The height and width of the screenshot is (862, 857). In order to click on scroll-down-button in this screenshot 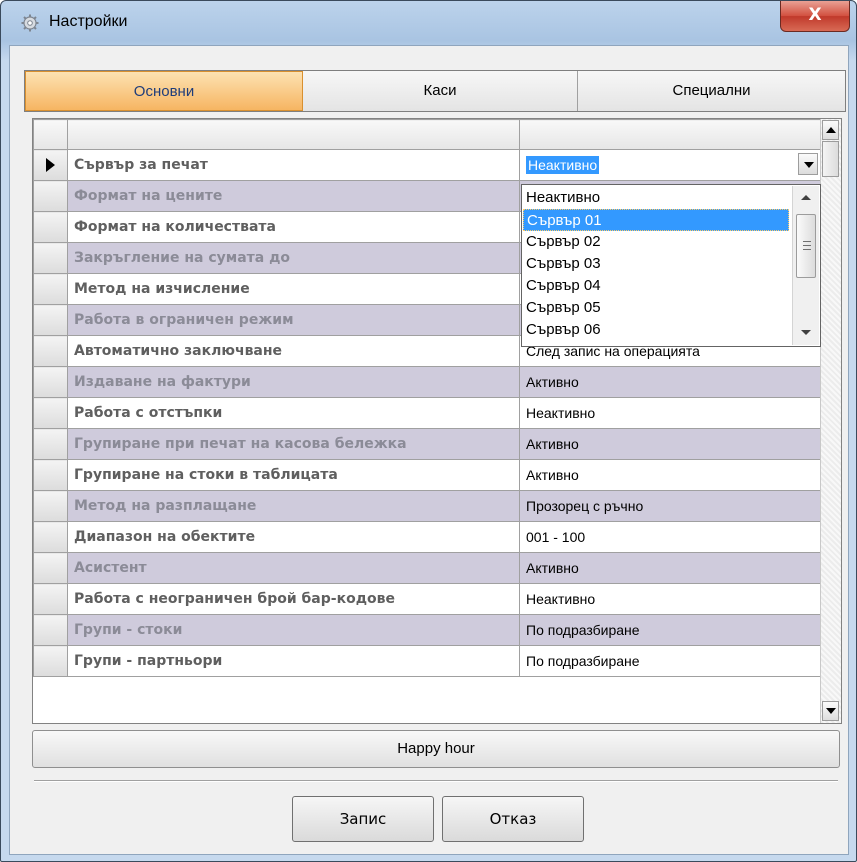, I will do `click(830, 711)`.